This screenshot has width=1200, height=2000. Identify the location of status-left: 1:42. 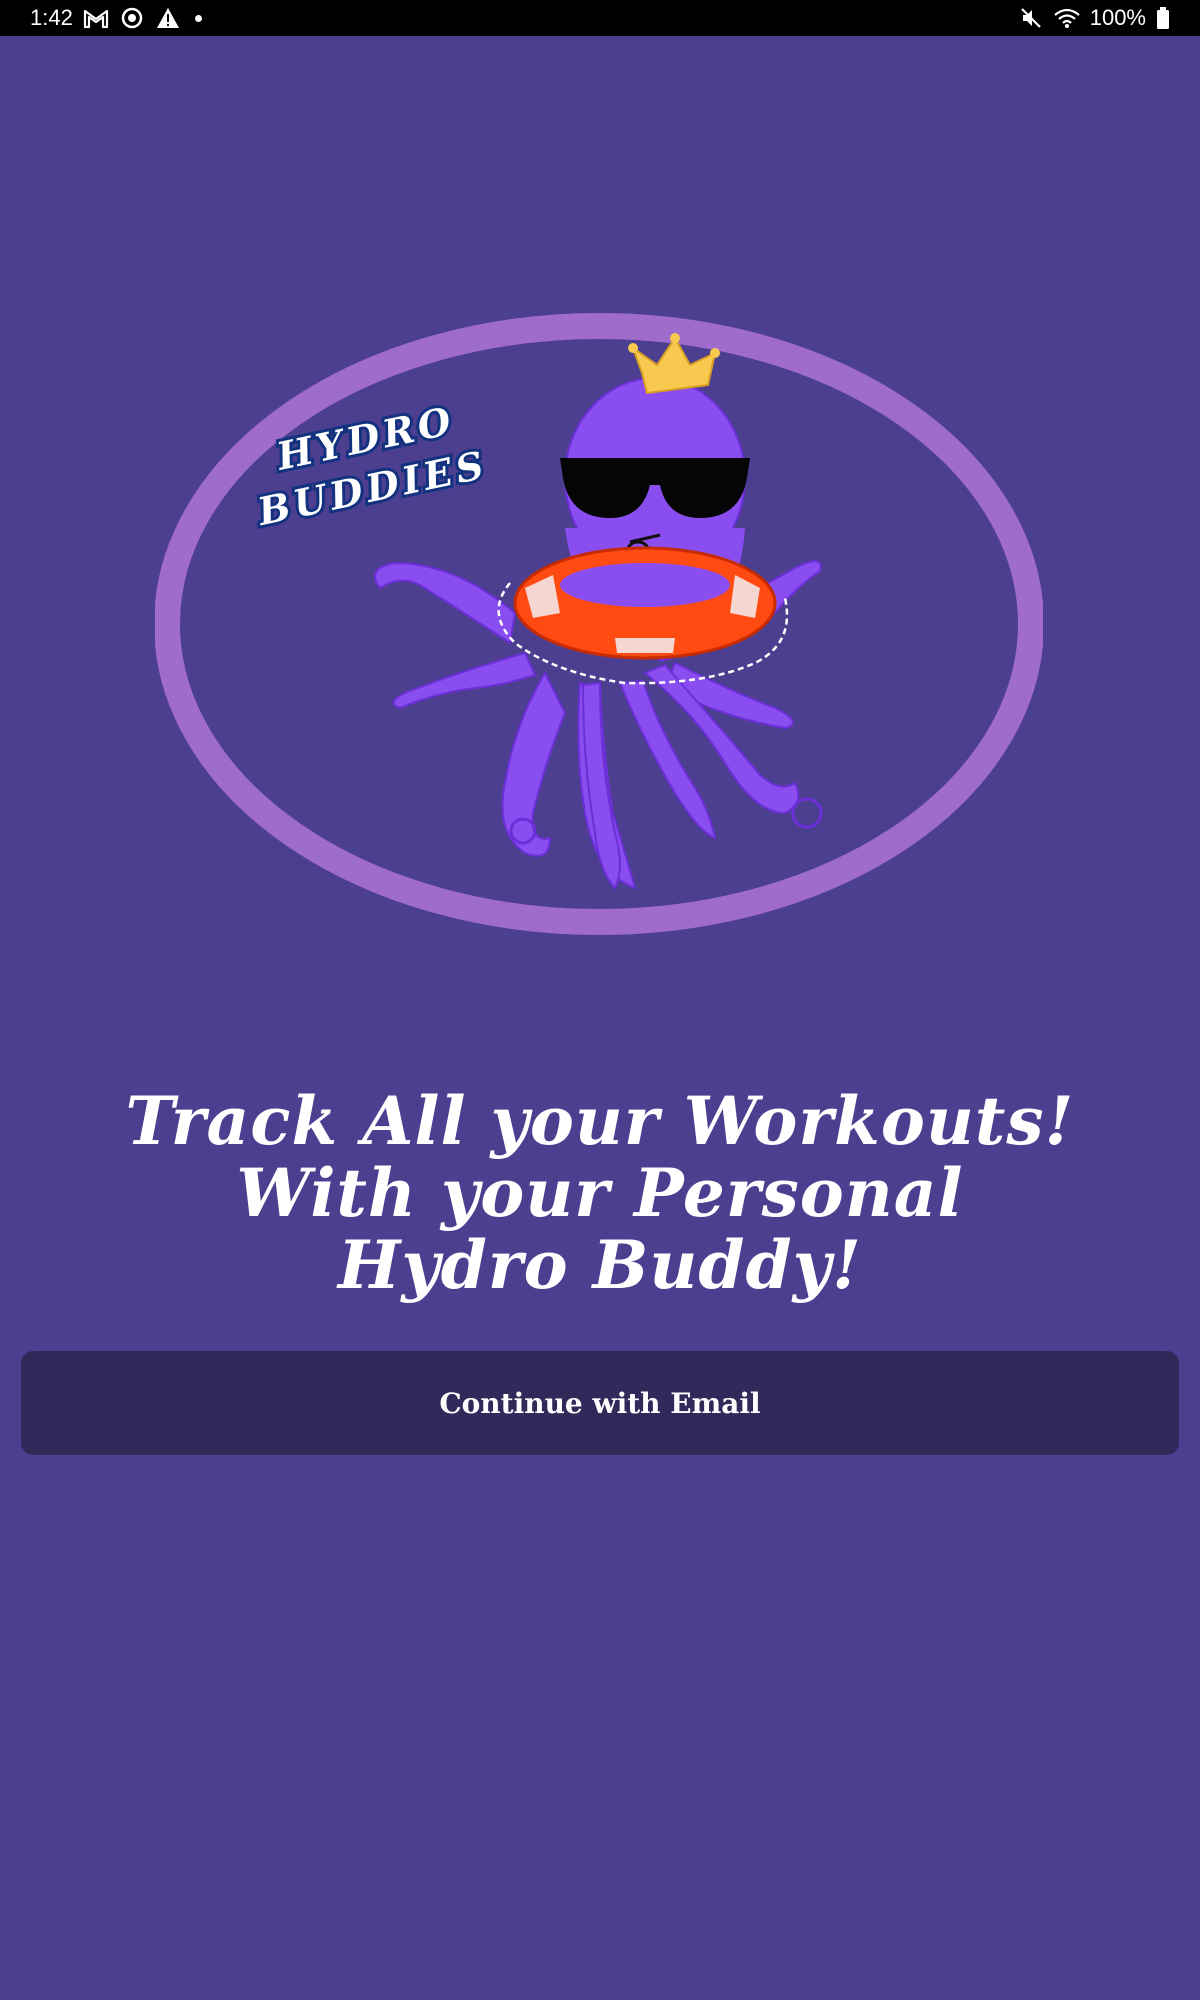
(116, 18).